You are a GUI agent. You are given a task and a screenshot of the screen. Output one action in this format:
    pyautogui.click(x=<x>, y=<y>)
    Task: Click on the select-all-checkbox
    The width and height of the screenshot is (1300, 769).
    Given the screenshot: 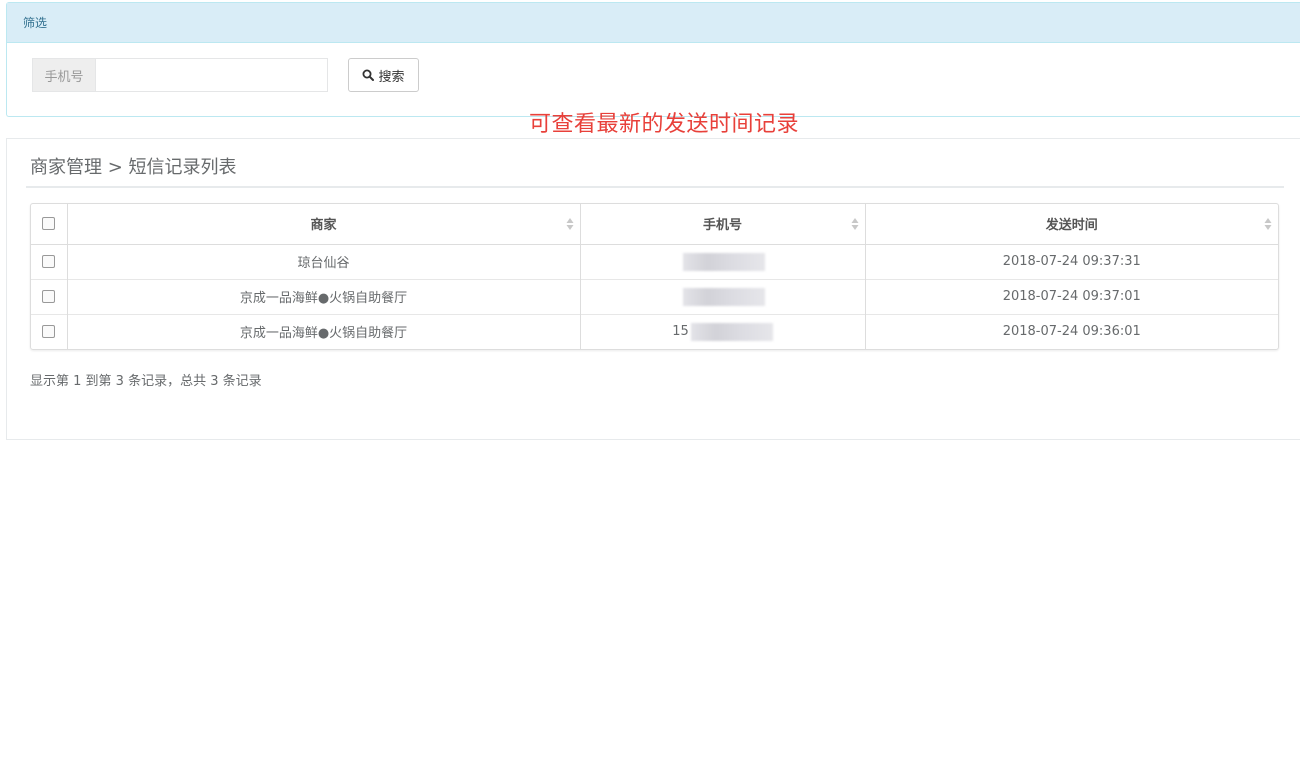 What is the action you would take?
    pyautogui.click(x=49, y=224)
    